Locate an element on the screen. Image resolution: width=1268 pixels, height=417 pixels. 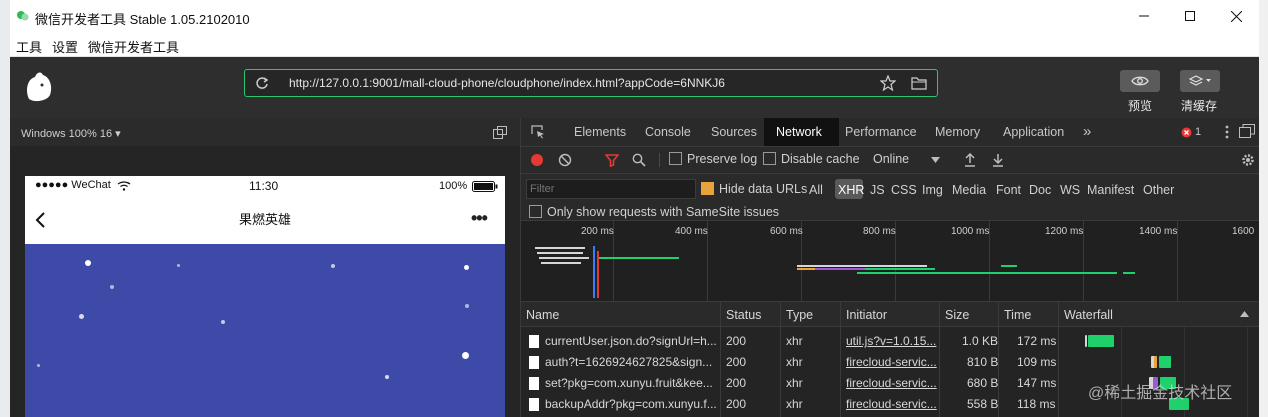
type-js: JS is located at coordinates (877, 190).